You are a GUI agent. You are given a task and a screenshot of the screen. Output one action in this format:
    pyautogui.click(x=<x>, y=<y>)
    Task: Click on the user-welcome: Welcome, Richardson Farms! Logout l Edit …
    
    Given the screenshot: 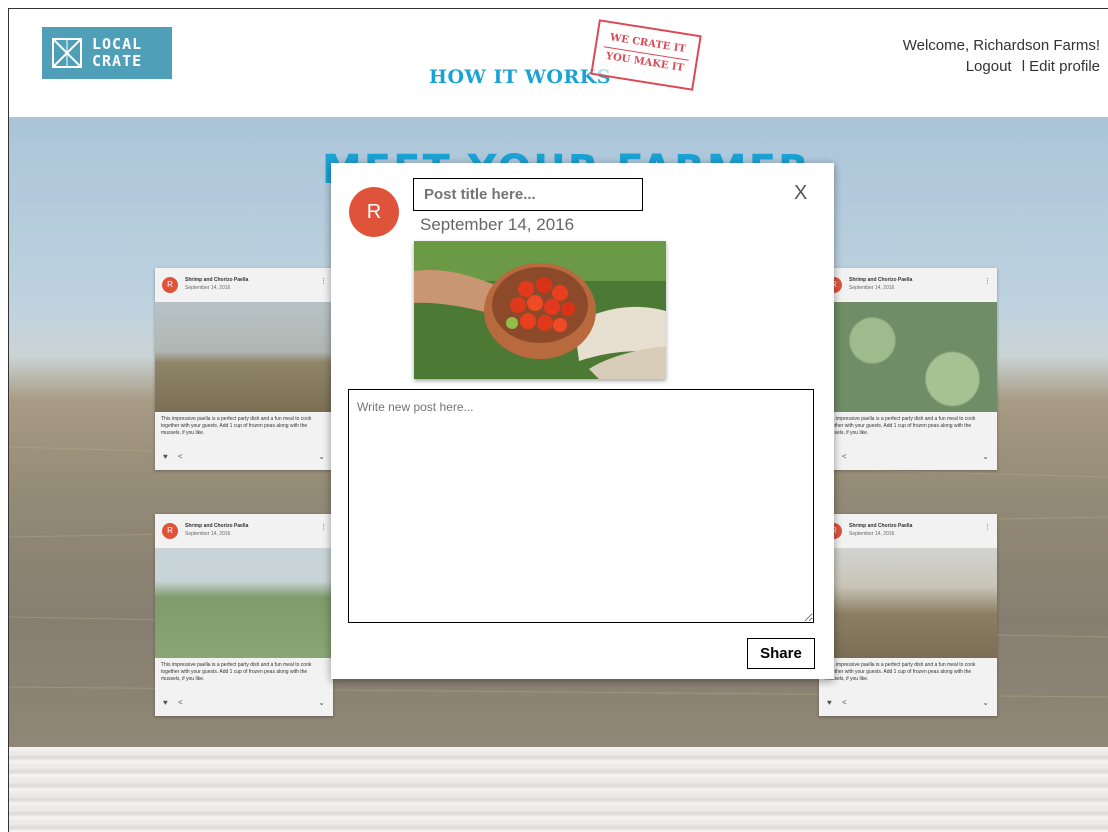 What is the action you would take?
    pyautogui.click(x=1001, y=56)
    